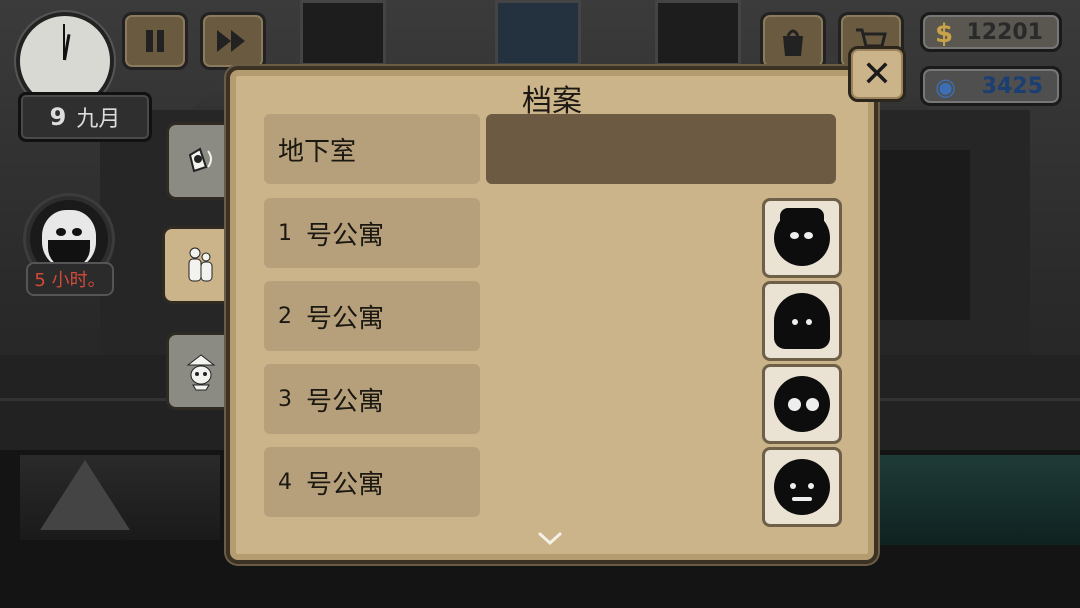  I want to click on dollar-icon: $, so click(944, 34).